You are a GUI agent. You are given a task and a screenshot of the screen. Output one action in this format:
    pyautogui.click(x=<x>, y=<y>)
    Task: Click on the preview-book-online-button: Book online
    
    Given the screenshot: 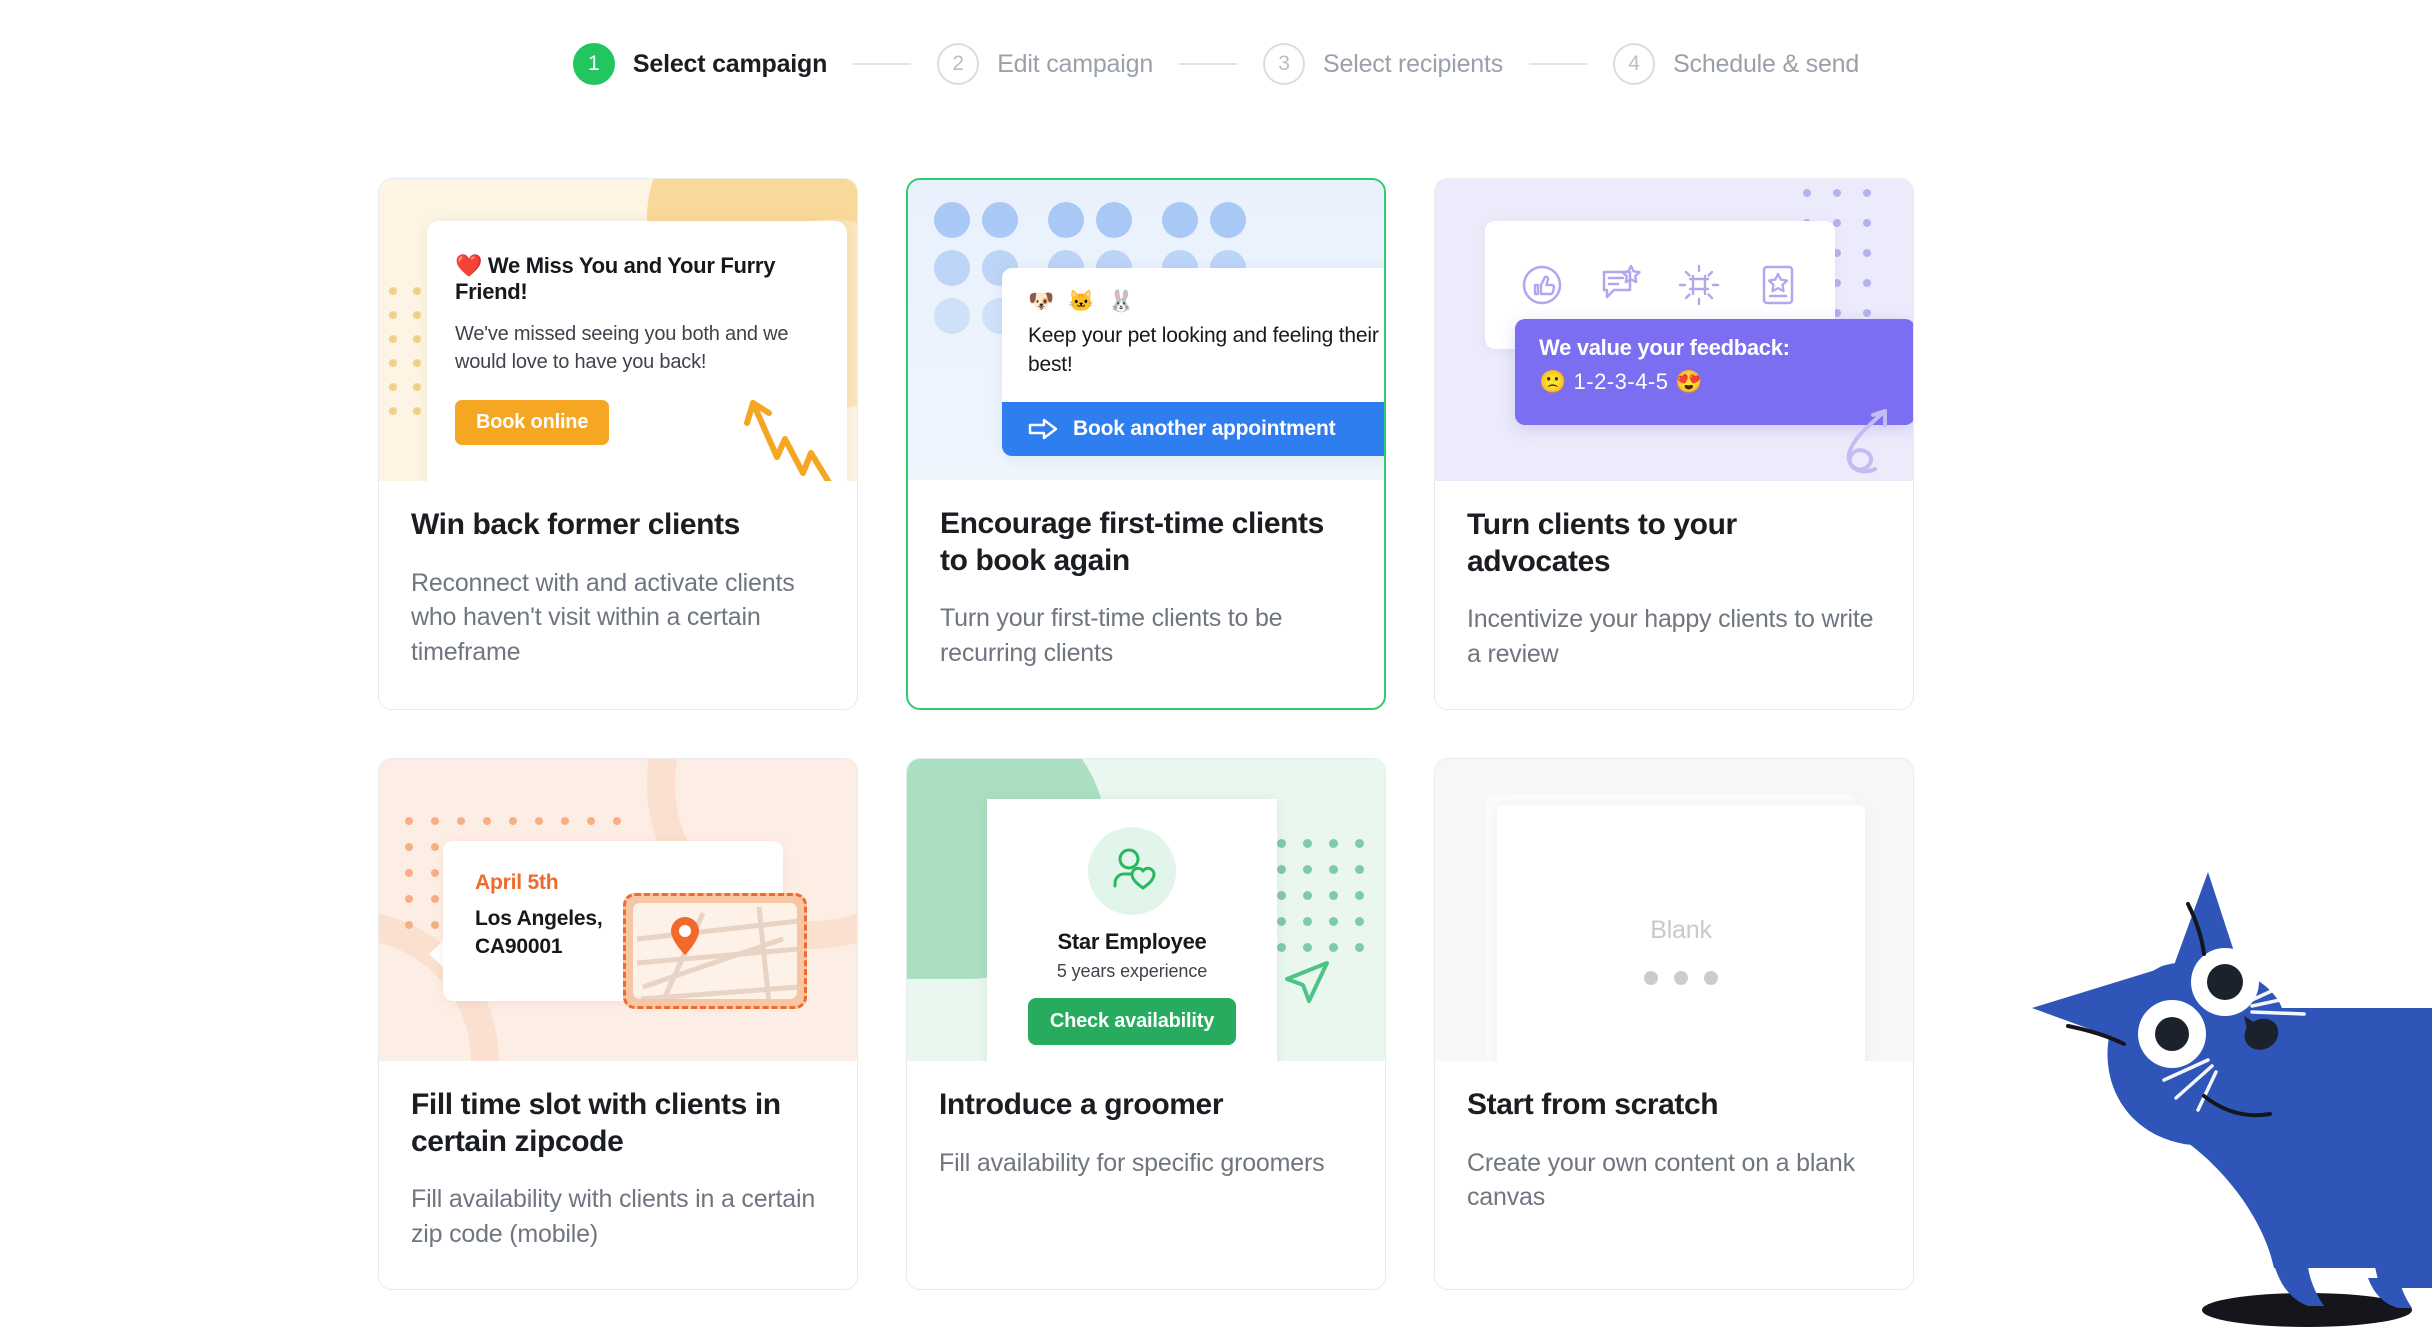 What is the action you would take?
    pyautogui.click(x=532, y=423)
    